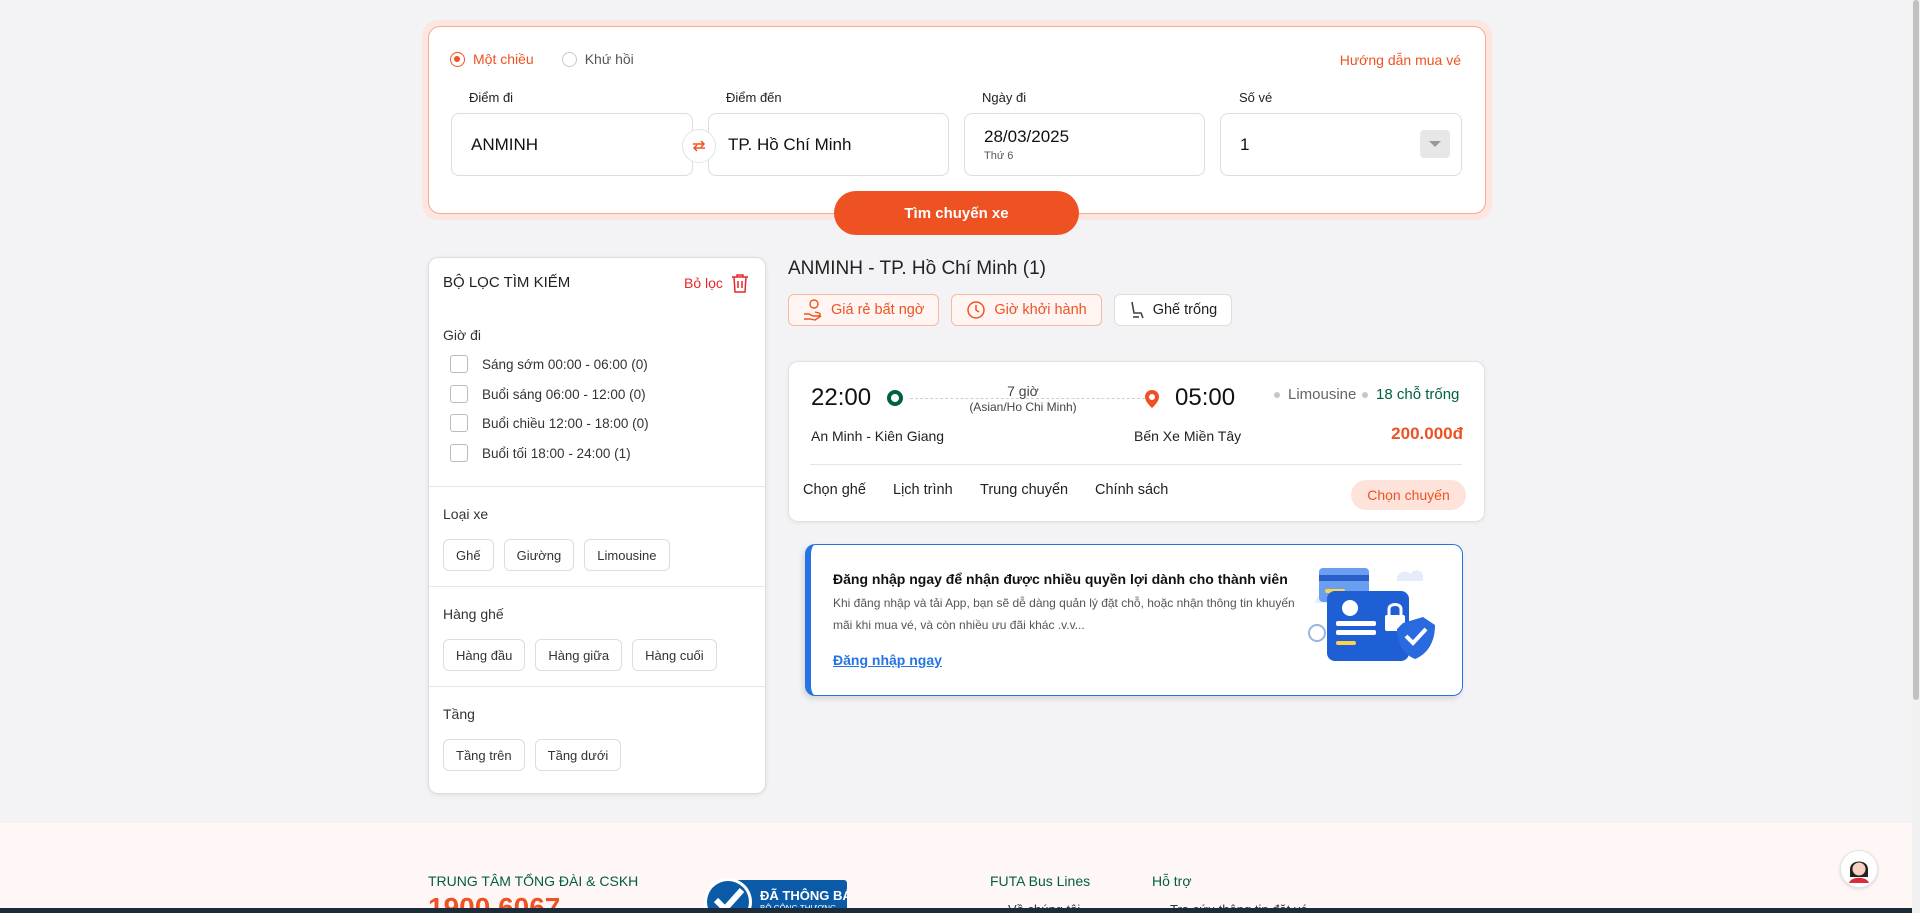 Image resolution: width=1920 pixels, height=913 pixels. Describe the element at coordinates (1400, 60) in the screenshot. I see `purchase-guide-link: Hướng dẫn mua vé` at that location.